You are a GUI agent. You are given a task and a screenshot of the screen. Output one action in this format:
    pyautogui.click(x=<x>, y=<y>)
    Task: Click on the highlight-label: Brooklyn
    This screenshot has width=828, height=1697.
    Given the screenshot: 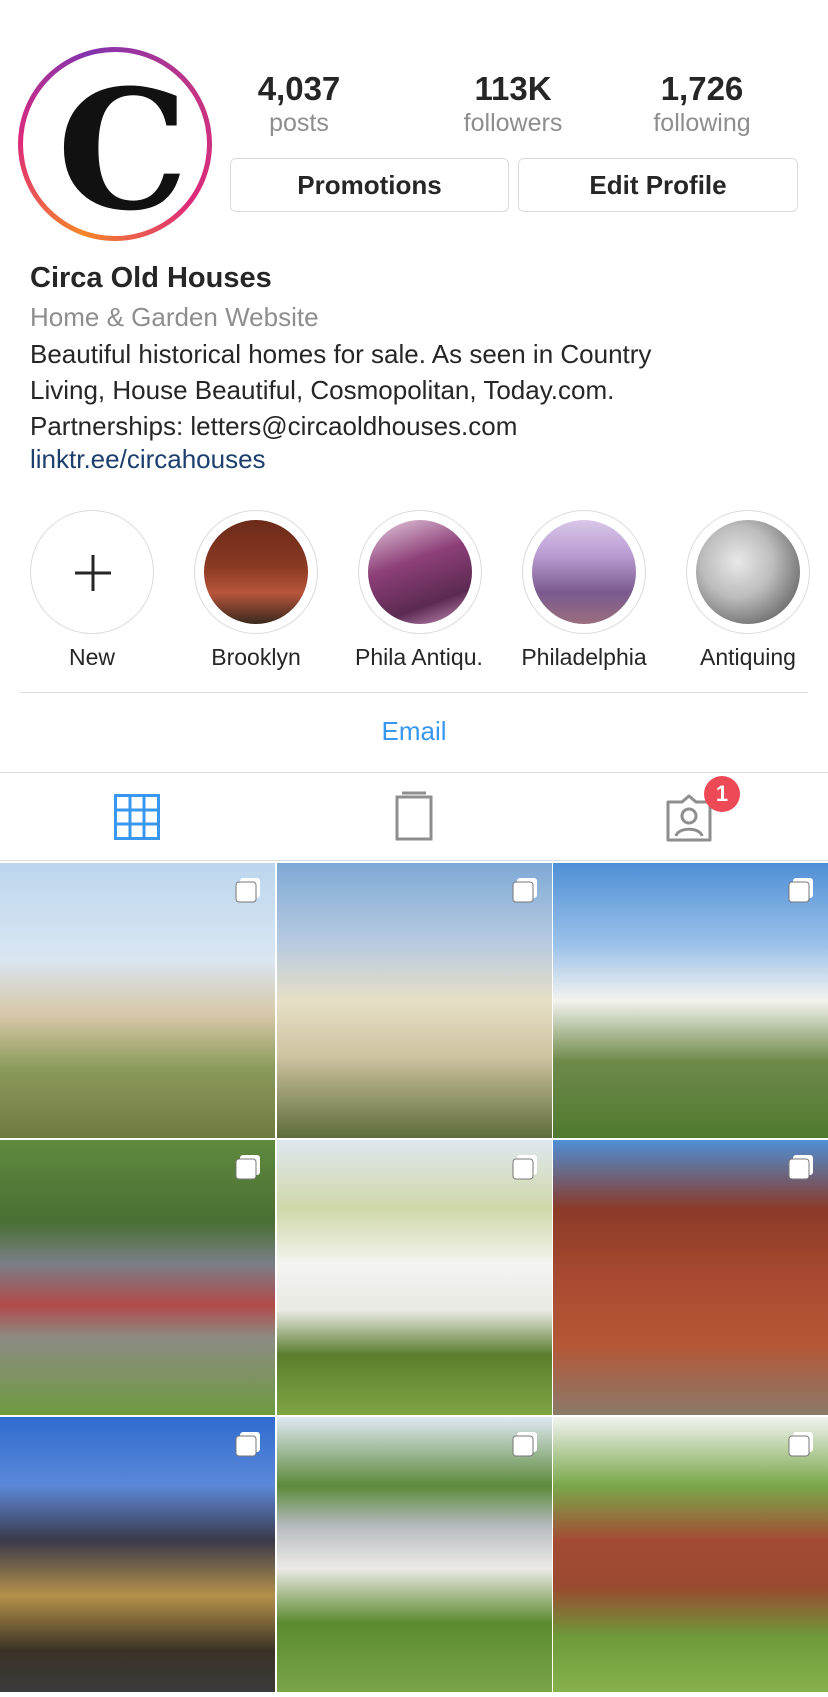 What is the action you would take?
    pyautogui.click(x=256, y=657)
    